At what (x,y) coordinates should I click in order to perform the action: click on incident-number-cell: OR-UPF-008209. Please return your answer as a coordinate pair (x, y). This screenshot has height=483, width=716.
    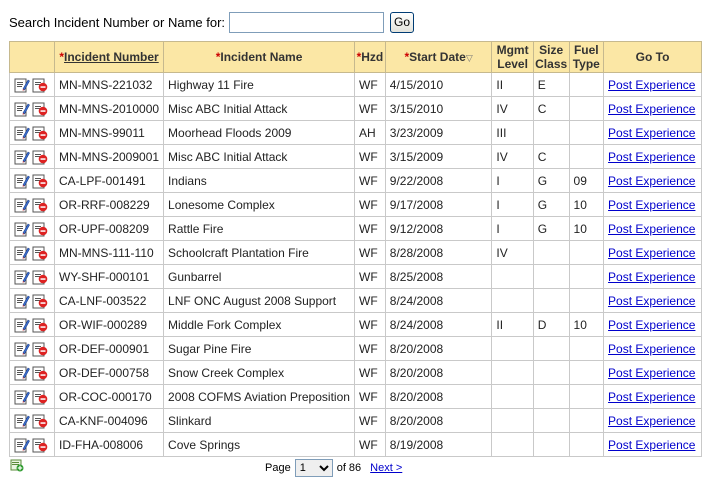
    Looking at the image, I should click on (109, 228).